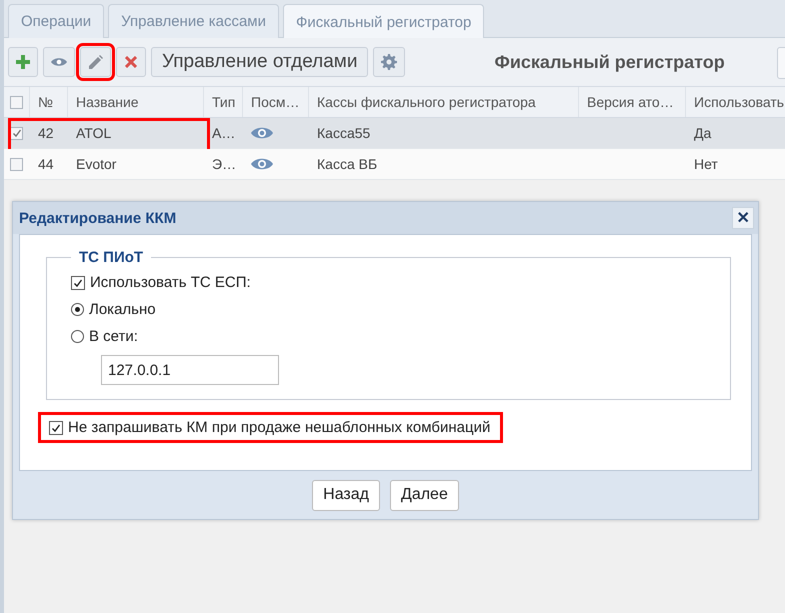 Image resolution: width=785 pixels, height=613 pixels. What do you see at coordinates (344, 133) in the screenshot?
I see `table-cell-text: Касса55` at bounding box center [344, 133].